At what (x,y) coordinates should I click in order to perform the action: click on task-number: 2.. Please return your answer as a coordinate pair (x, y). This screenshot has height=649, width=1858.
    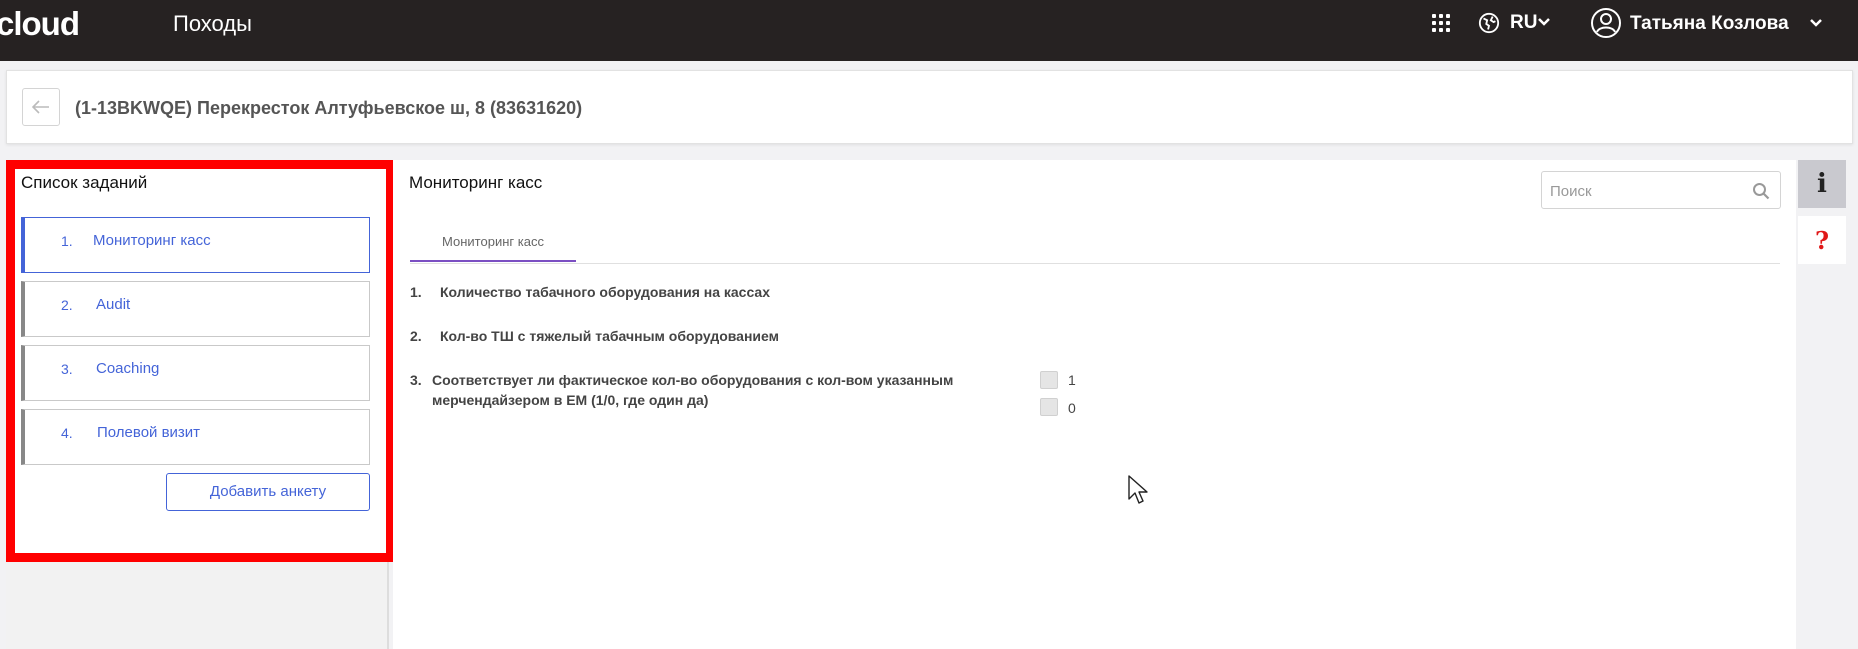
    Looking at the image, I should click on (67, 305).